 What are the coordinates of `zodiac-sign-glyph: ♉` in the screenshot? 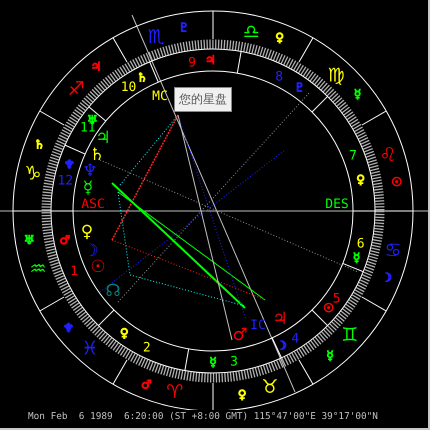 It's located at (269, 387).